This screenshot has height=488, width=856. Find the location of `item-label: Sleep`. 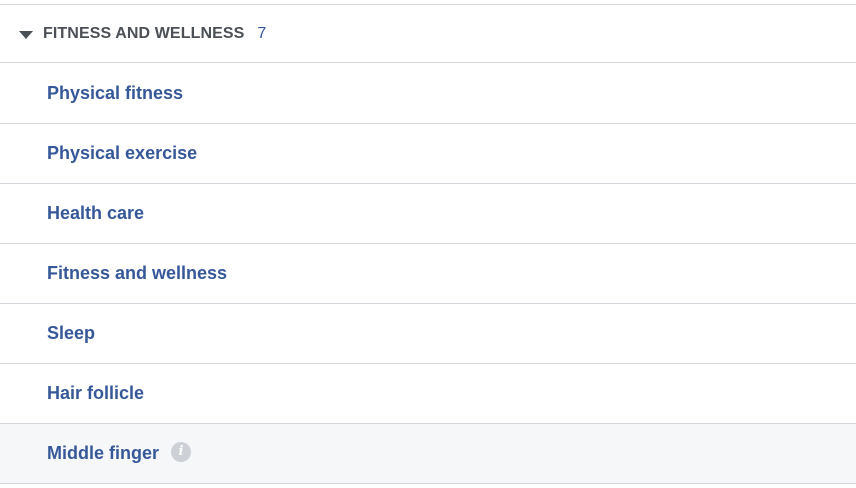

item-label: Sleep is located at coordinates (71, 333).